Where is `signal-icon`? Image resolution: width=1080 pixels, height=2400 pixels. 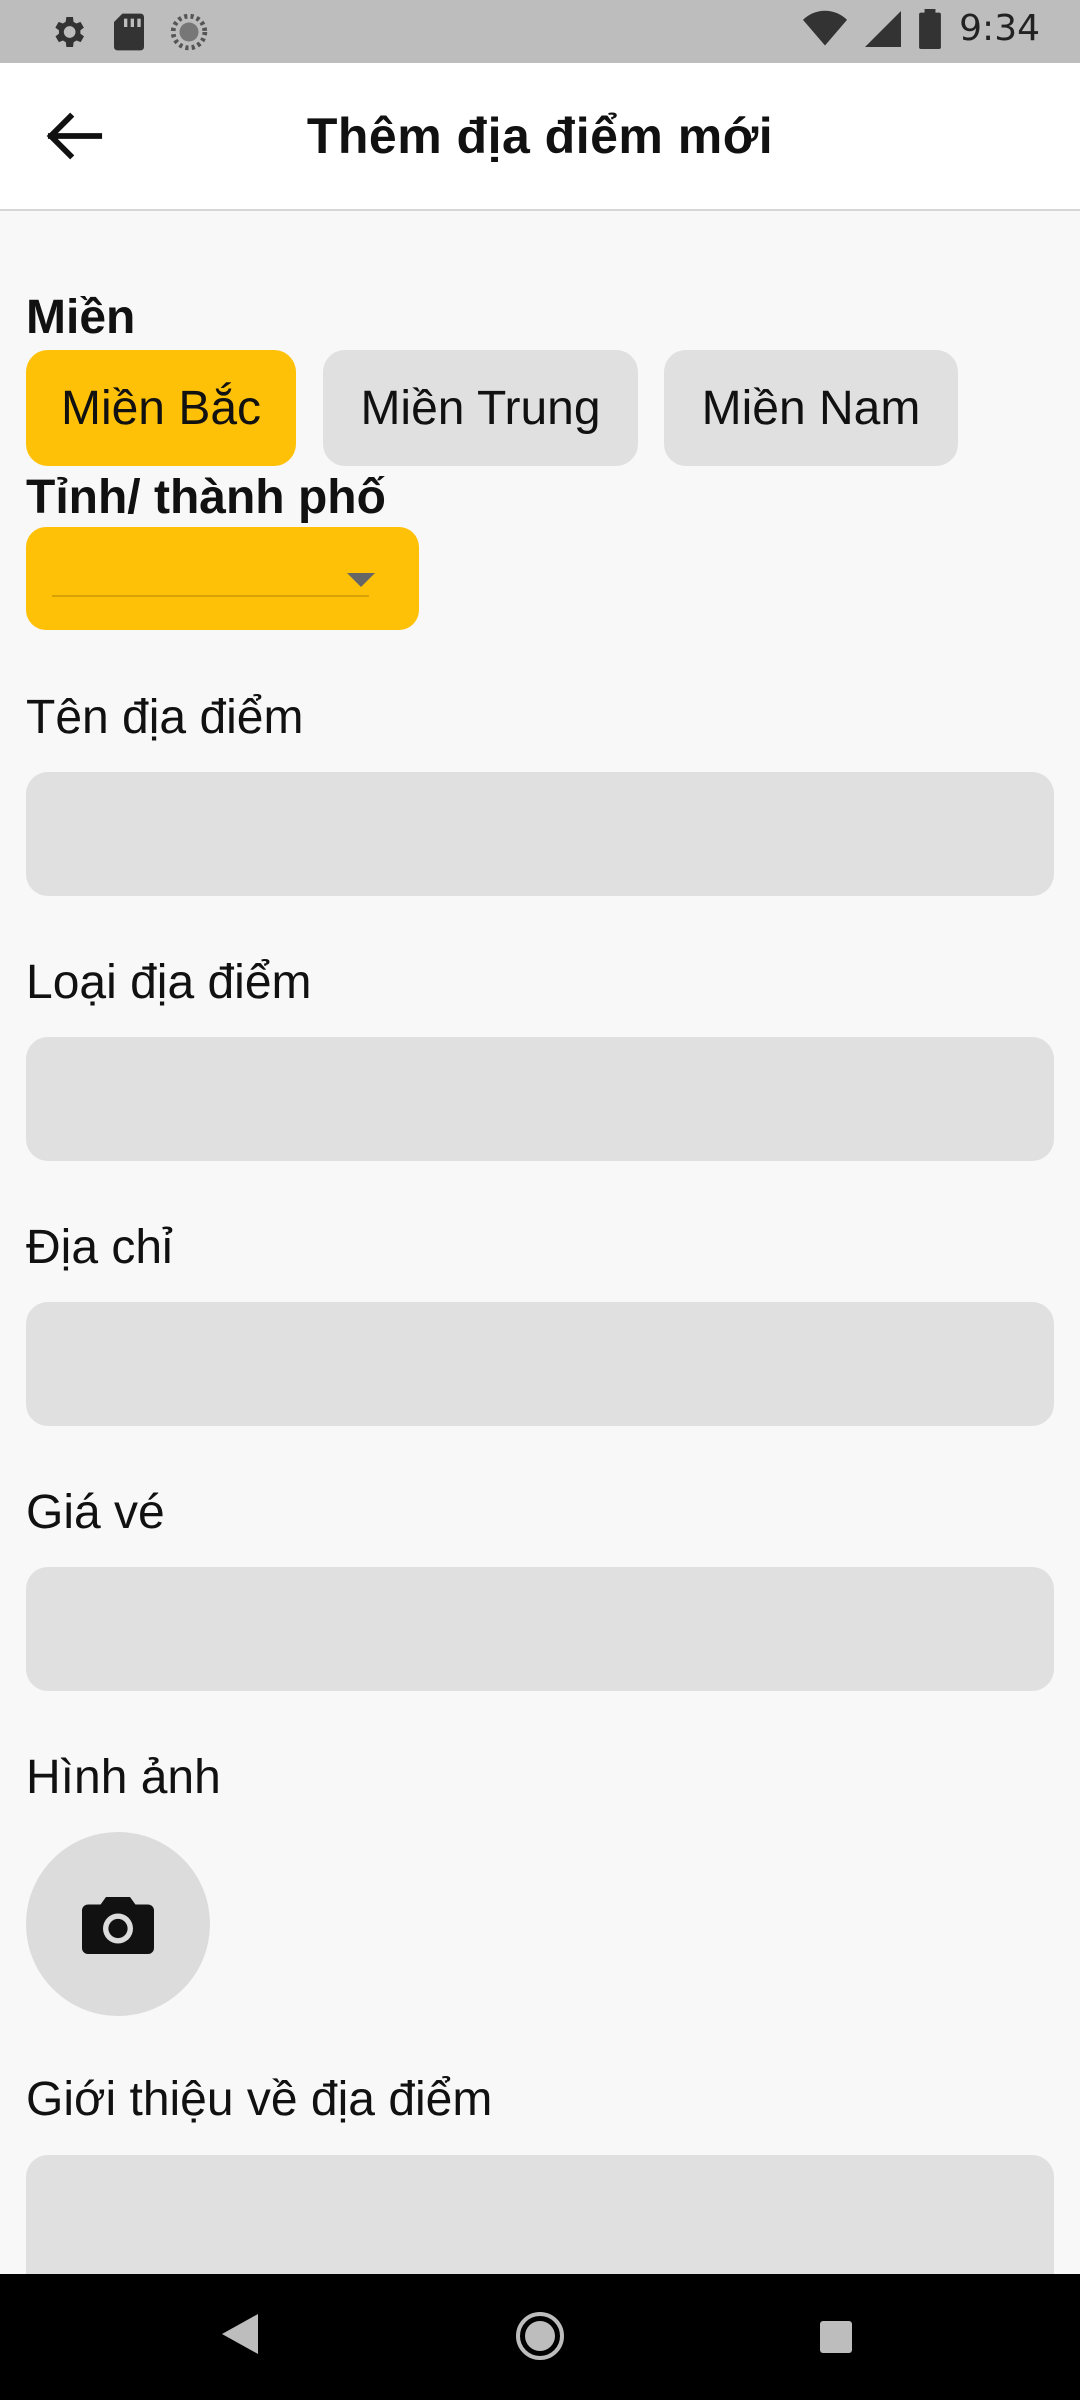 signal-icon is located at coordinates (883, 28).